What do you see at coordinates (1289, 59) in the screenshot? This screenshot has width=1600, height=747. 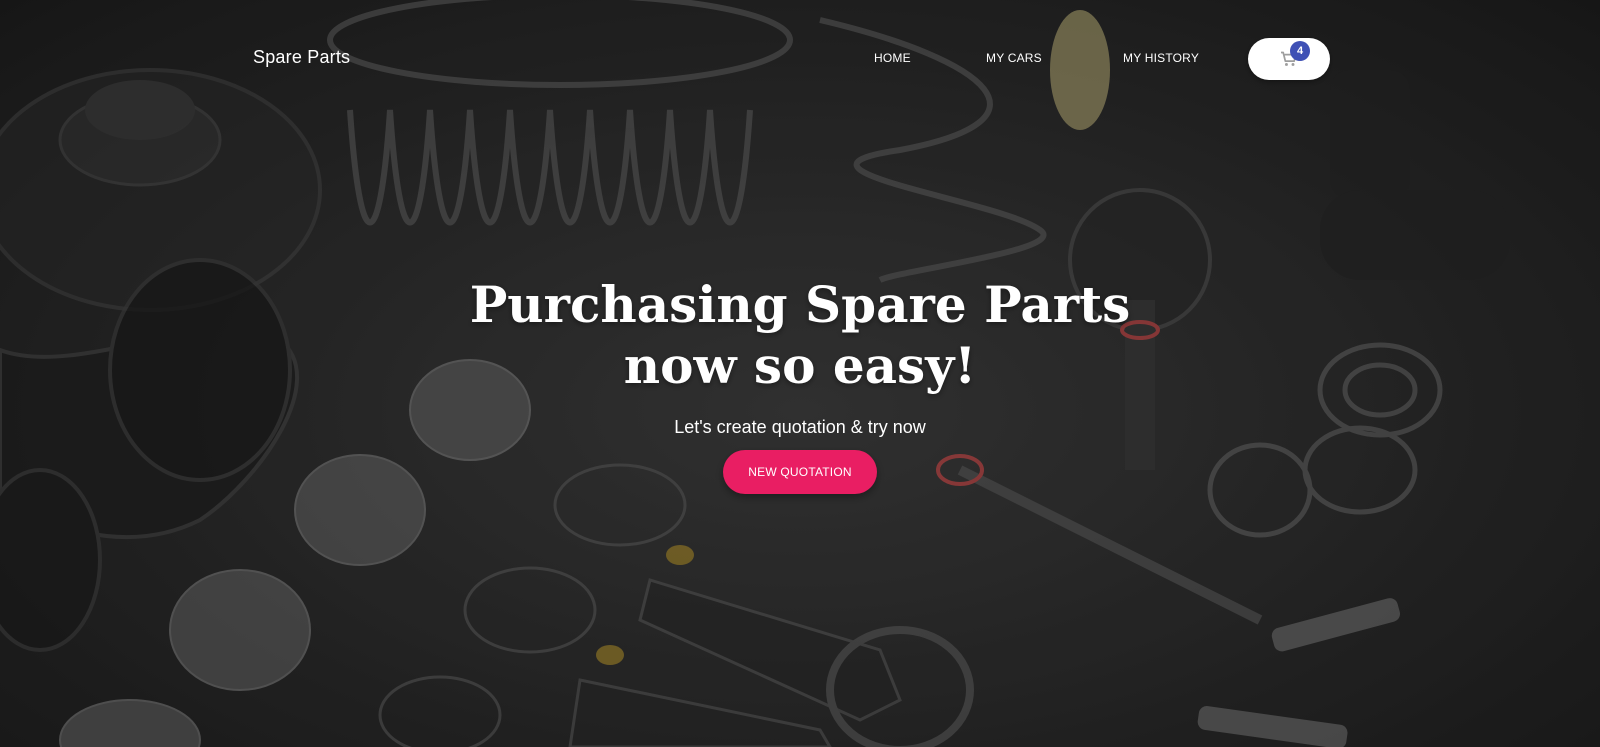 I see `cart-button: 4` at bounding box center [1289, 59].